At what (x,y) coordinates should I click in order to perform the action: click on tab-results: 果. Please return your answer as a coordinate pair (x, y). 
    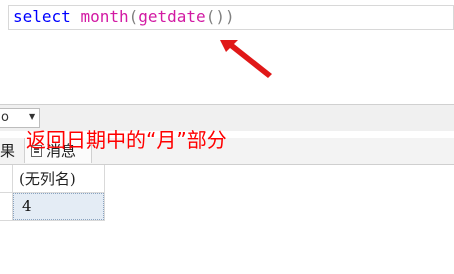
    Looking at the image, I should click on (11, 150).